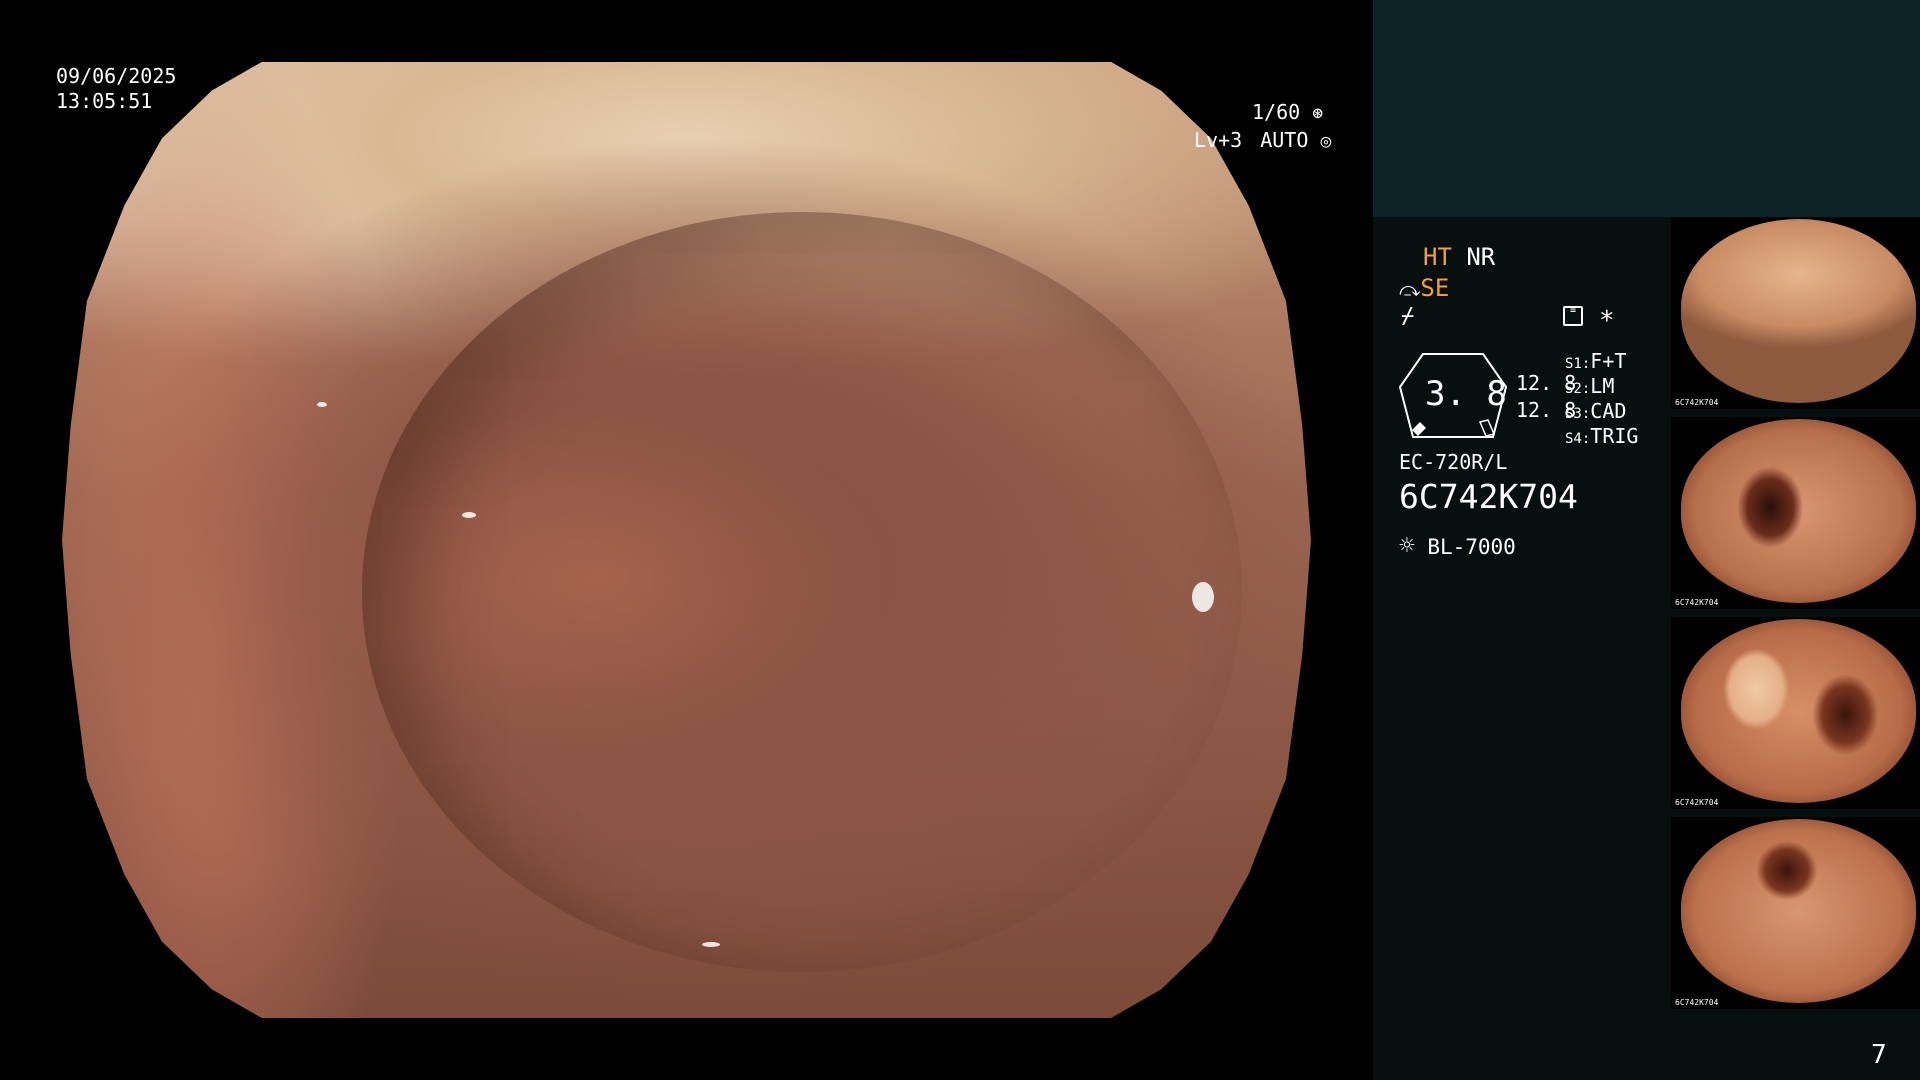 The height and width of the screenshot is (1080, 1920). I want to click on auto-iris-icon: ◎, so click(1326, 141).